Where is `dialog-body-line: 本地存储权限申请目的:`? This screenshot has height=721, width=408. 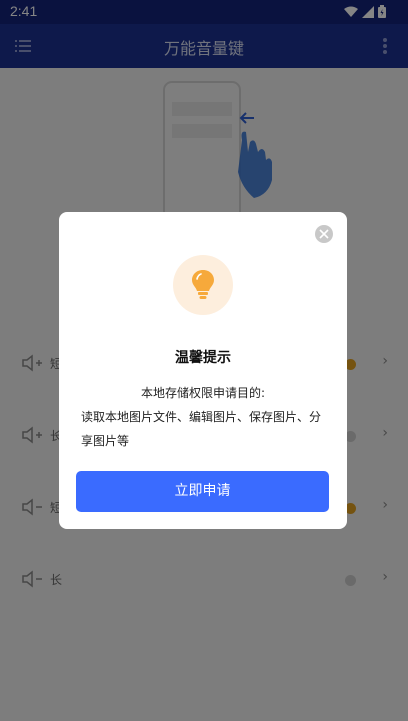
dialog-body-line: 本地存储权限申请目的: is located at coordinates (203, 393).